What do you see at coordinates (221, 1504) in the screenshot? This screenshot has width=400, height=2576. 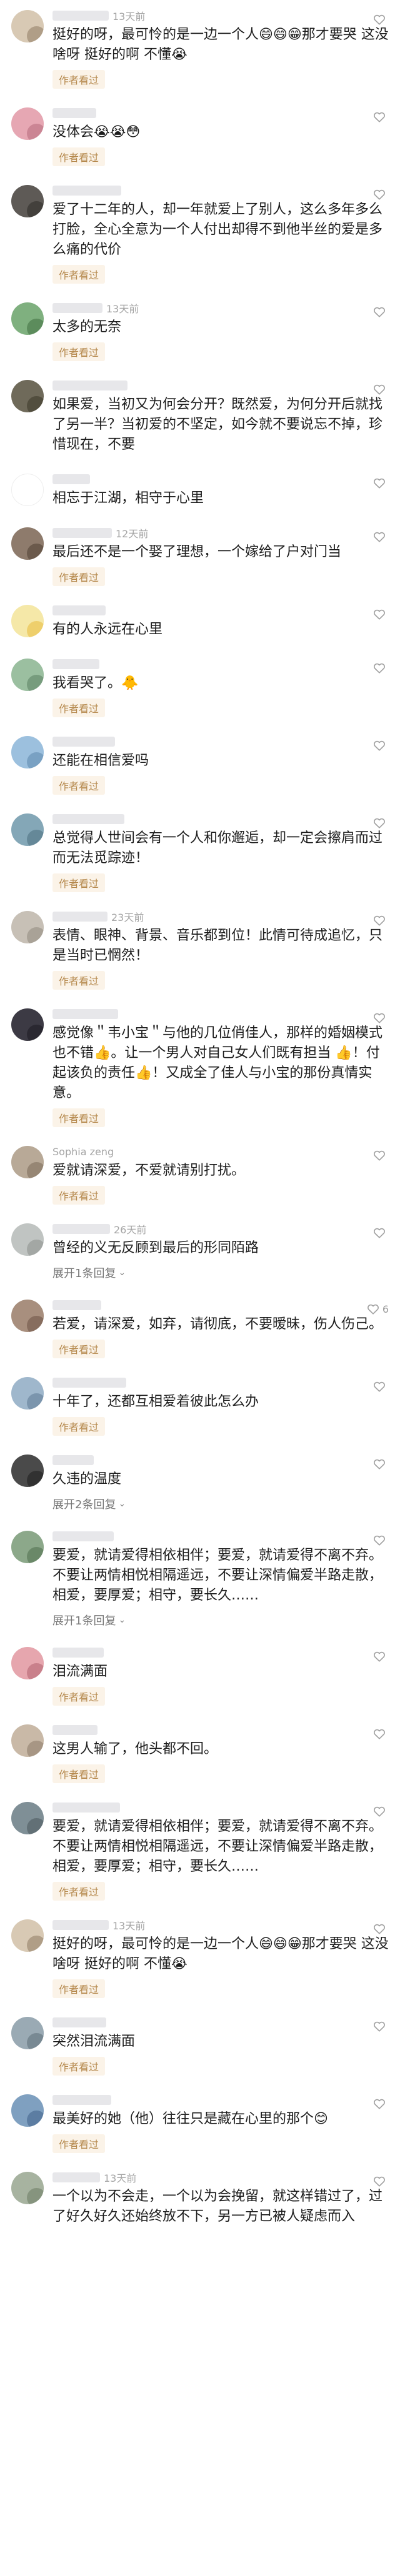 I see `expand-replies-button: 展开2条回复 ⌄` at bounding box center [221, 1504].